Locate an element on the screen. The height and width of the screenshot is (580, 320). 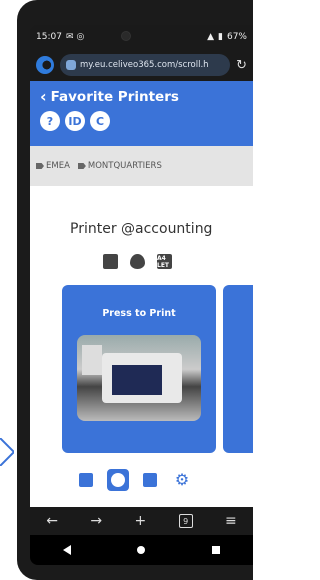
back-arrow-icon: ← is located at coordinates (52, 521).